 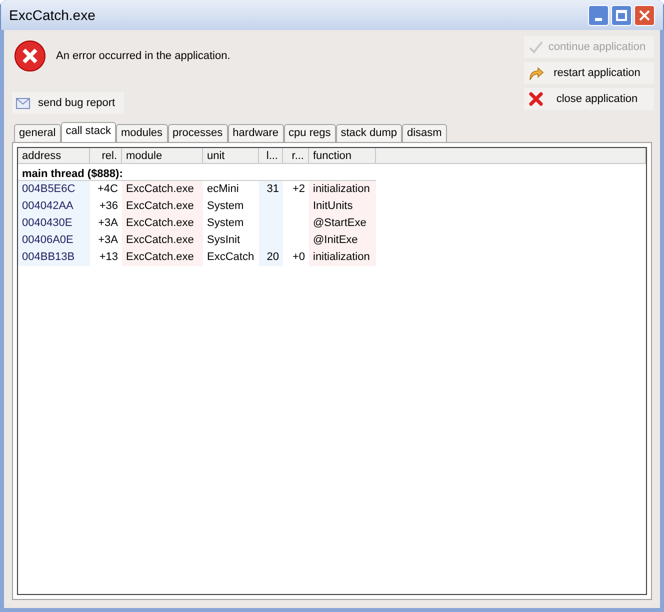 I want to click on table-cell: @InitExe, so click(x=342, y=240).